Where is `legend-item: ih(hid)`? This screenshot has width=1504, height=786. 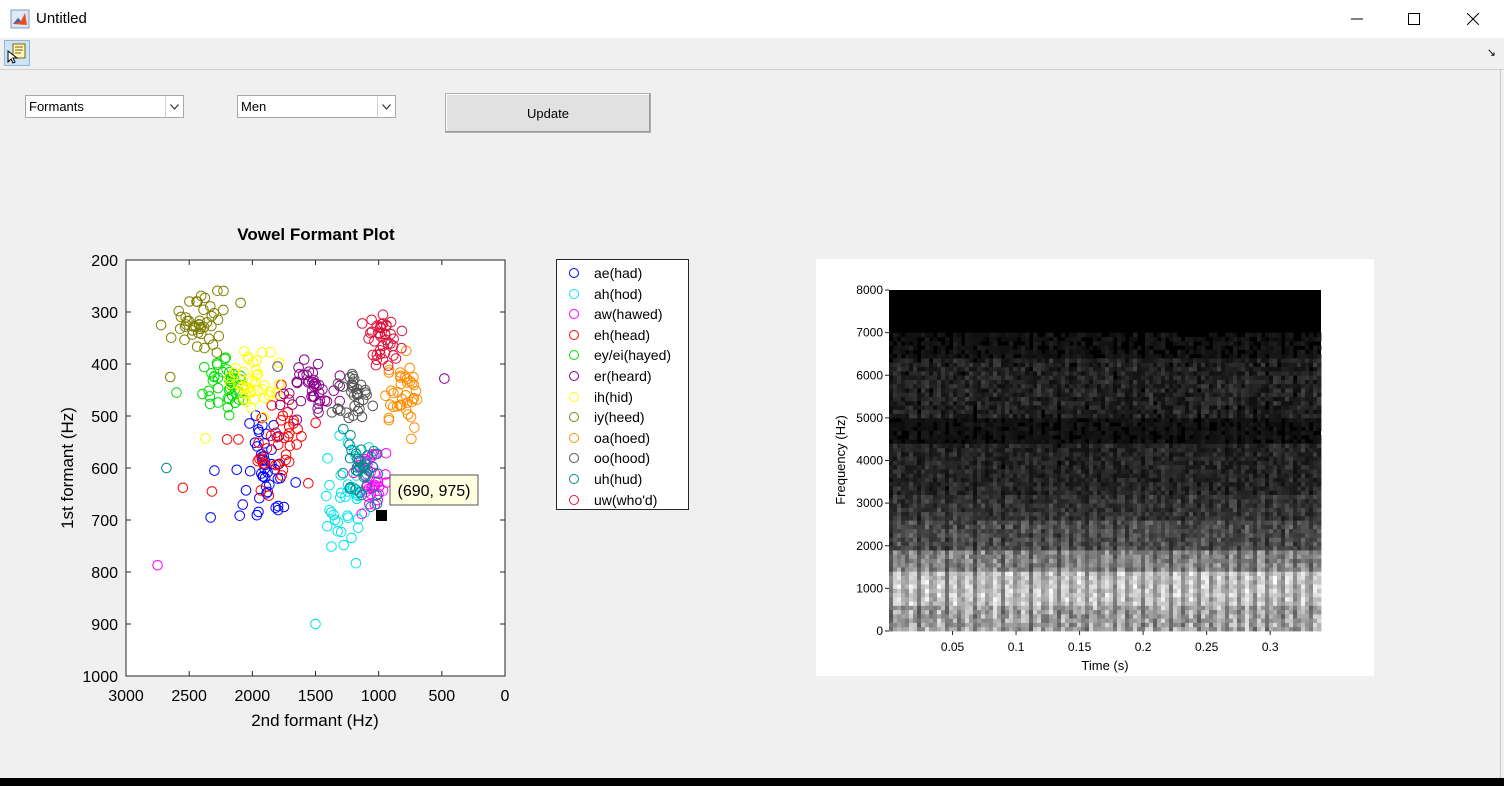
legend-item: ih(hid) is located at coordinates (601, 397).